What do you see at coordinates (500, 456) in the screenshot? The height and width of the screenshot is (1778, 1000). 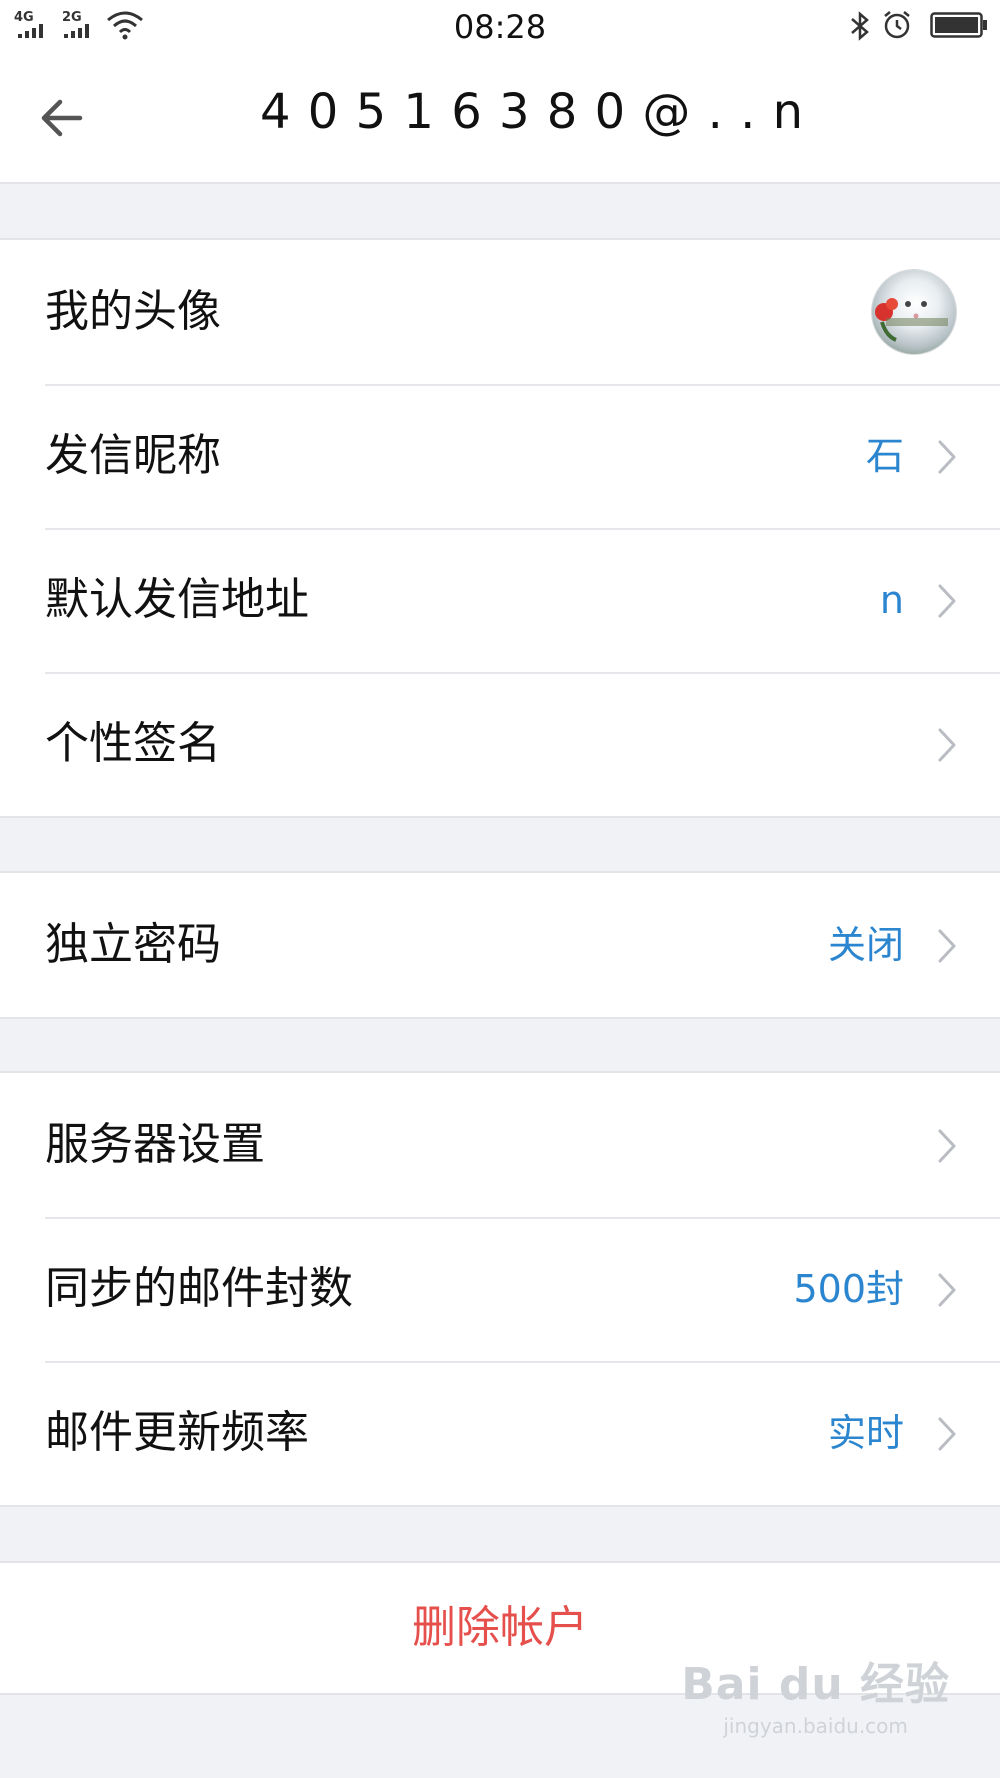 I see `sender-nickname-row: 发信昵称 石` at bounding box center [500, 456].